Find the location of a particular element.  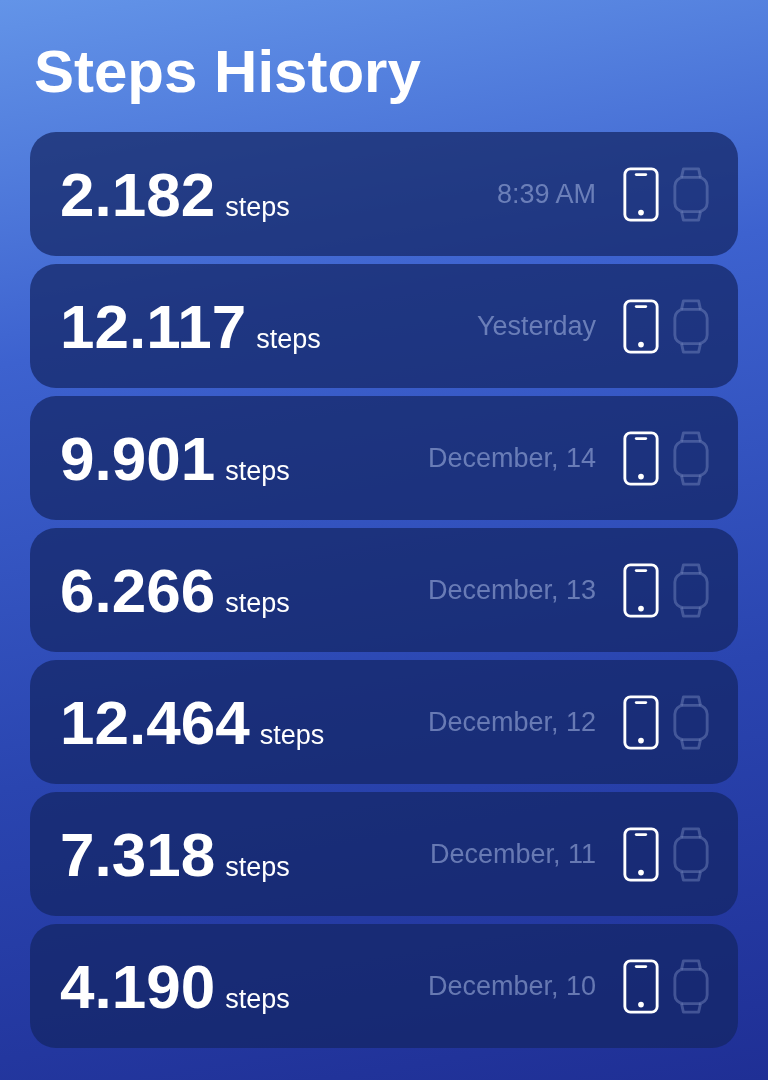

step-record-card: 4.190 steps December, 10 is located at coordinates (384, 986).